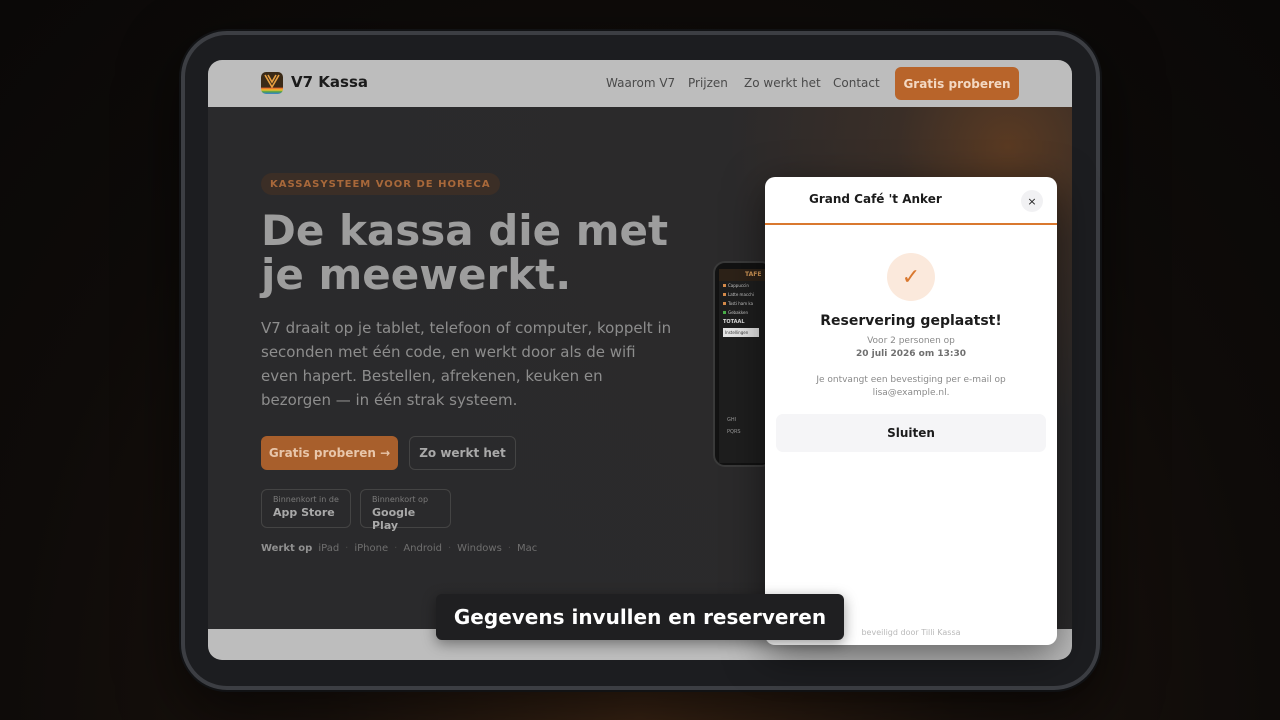 The width and height of the screenshot is (1280, 720). I want to click on confirmation-heading: Reservering geplaatst!, so click(911, 321).